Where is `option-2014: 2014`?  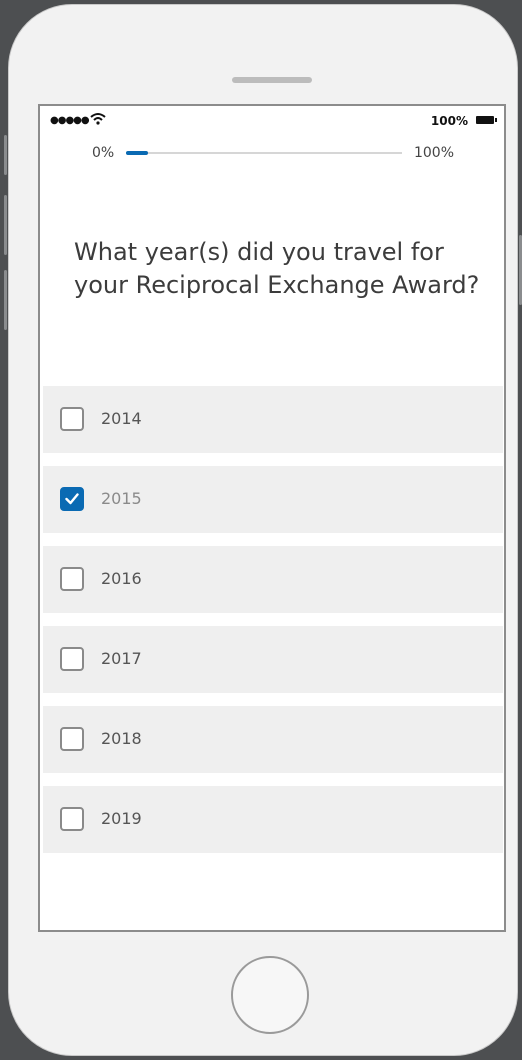 option-2014: 2014 is located at coordinates (273, 419).